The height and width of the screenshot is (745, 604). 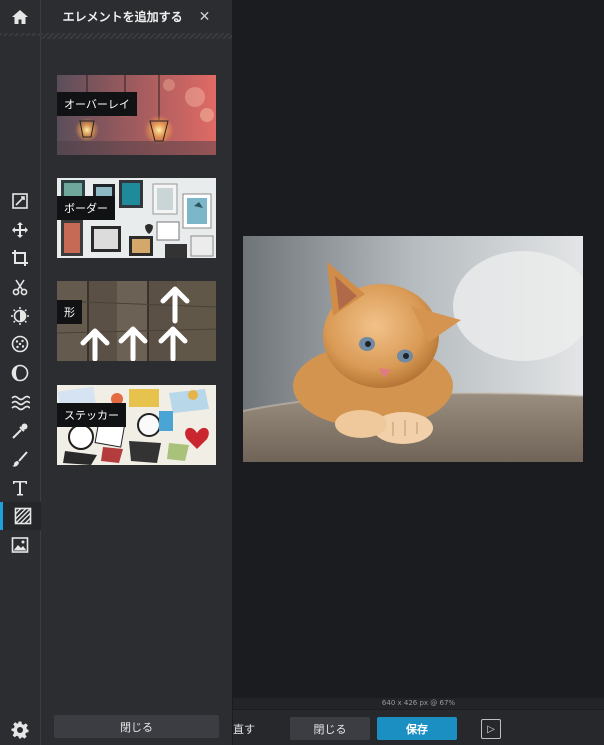 I want to click on overlay-card: オーバーレイ, so click(x=136, y=115).